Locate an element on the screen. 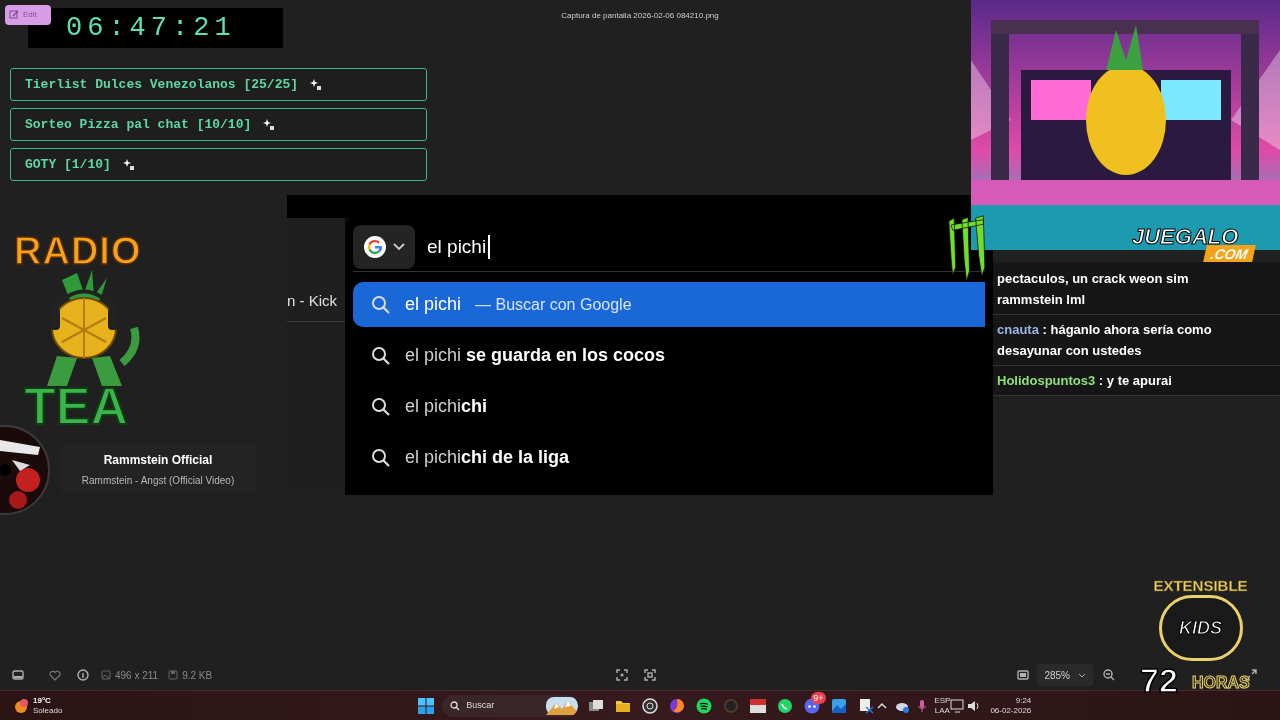 The image size is (1280, 720). kids-logo-text: KIDS is located at coordinates (1200, 628).